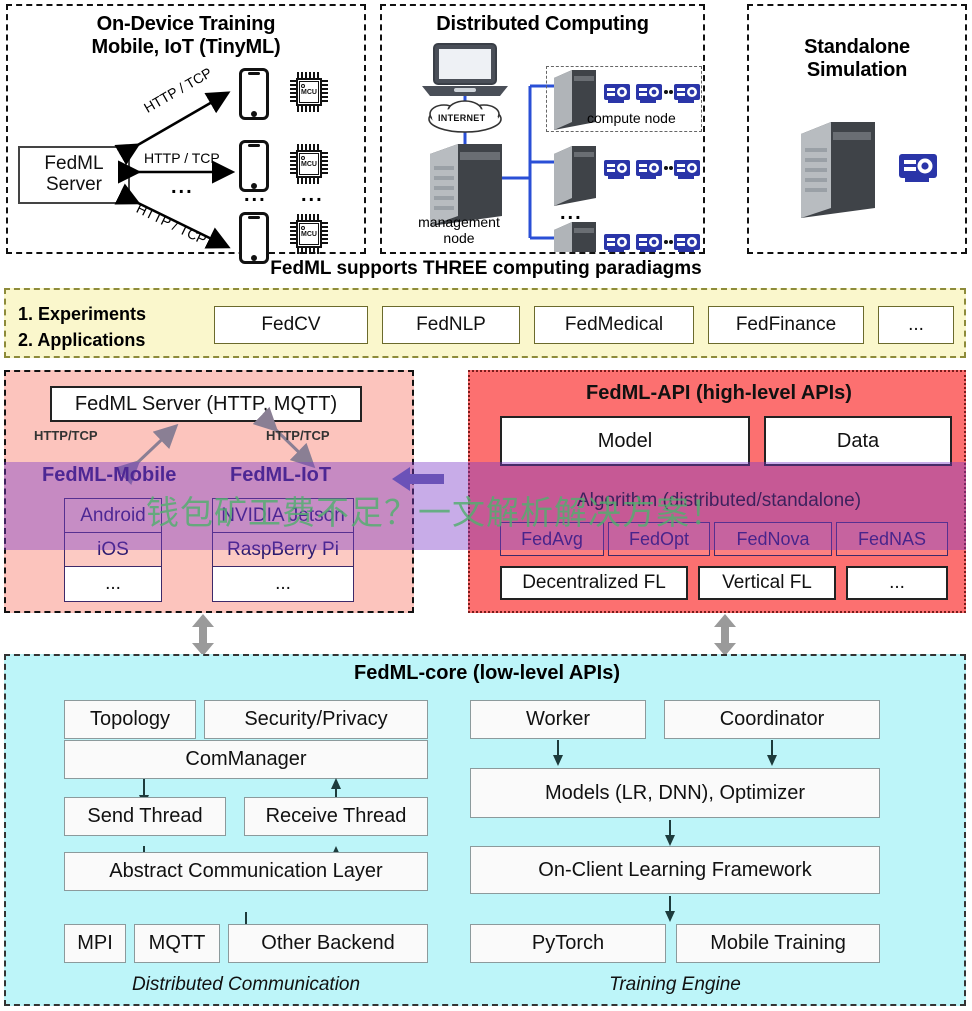 The image size is (972, 1011). What do you see at coordinates (451, 325) in the screenshot?
I see `app-box-fednlp: FedNLP` at bounding box center [451, 325].